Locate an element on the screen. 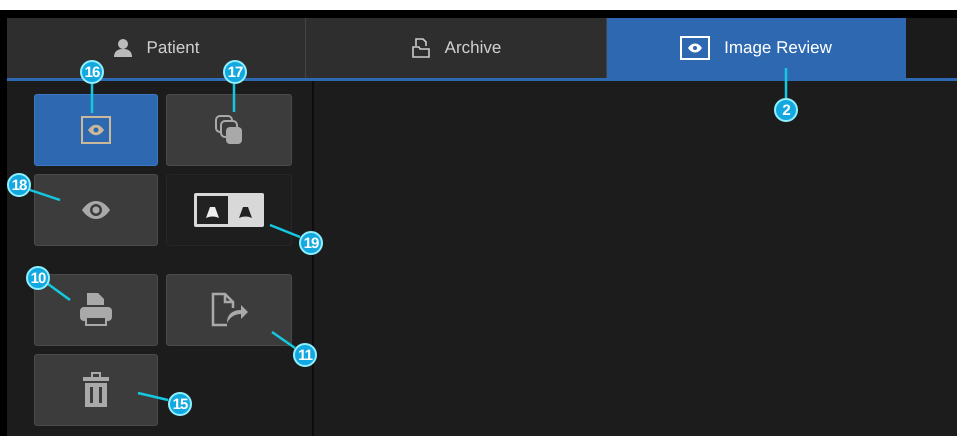  review-button is located at coordinates (96, 130).